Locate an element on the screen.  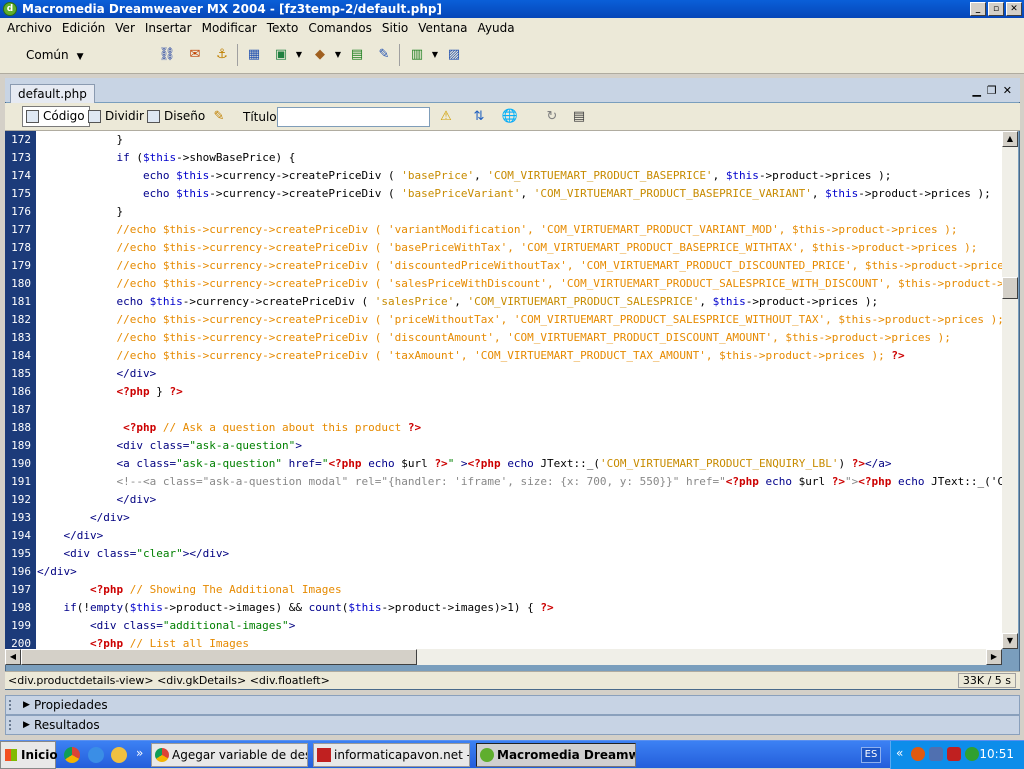
vertical-scrollbar: ▲ ▼ is located at coordinates (1010, 390).